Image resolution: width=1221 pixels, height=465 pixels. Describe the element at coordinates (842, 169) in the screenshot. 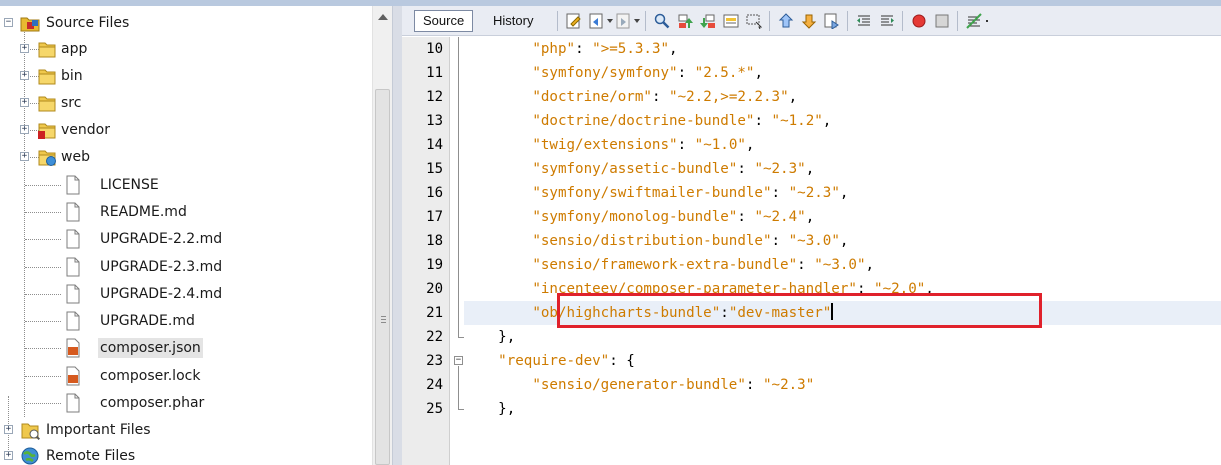

I see `code-line: "symfony/assetic-bundle": "~2.3",` at that location.